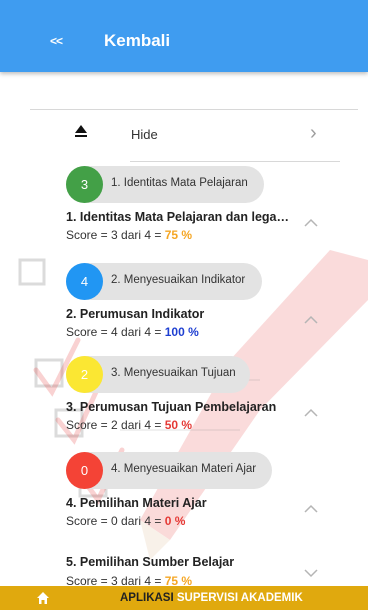  I want to click on criteria-pill: 3 1. Identitas Mata Pelajaran, so click(165, 184).